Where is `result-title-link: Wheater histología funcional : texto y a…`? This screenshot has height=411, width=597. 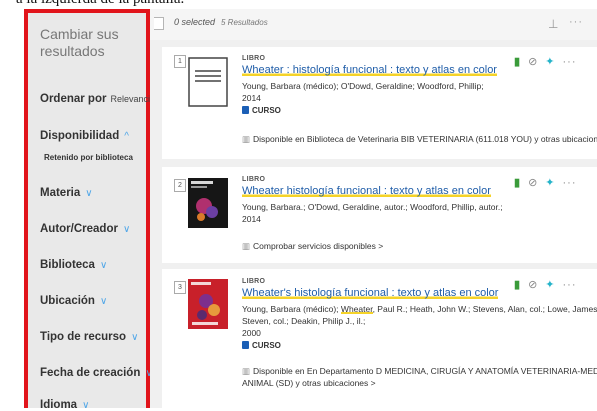
result-title-link: Wheater histología funcional : texto y a… is located at coordinates (366, 191).